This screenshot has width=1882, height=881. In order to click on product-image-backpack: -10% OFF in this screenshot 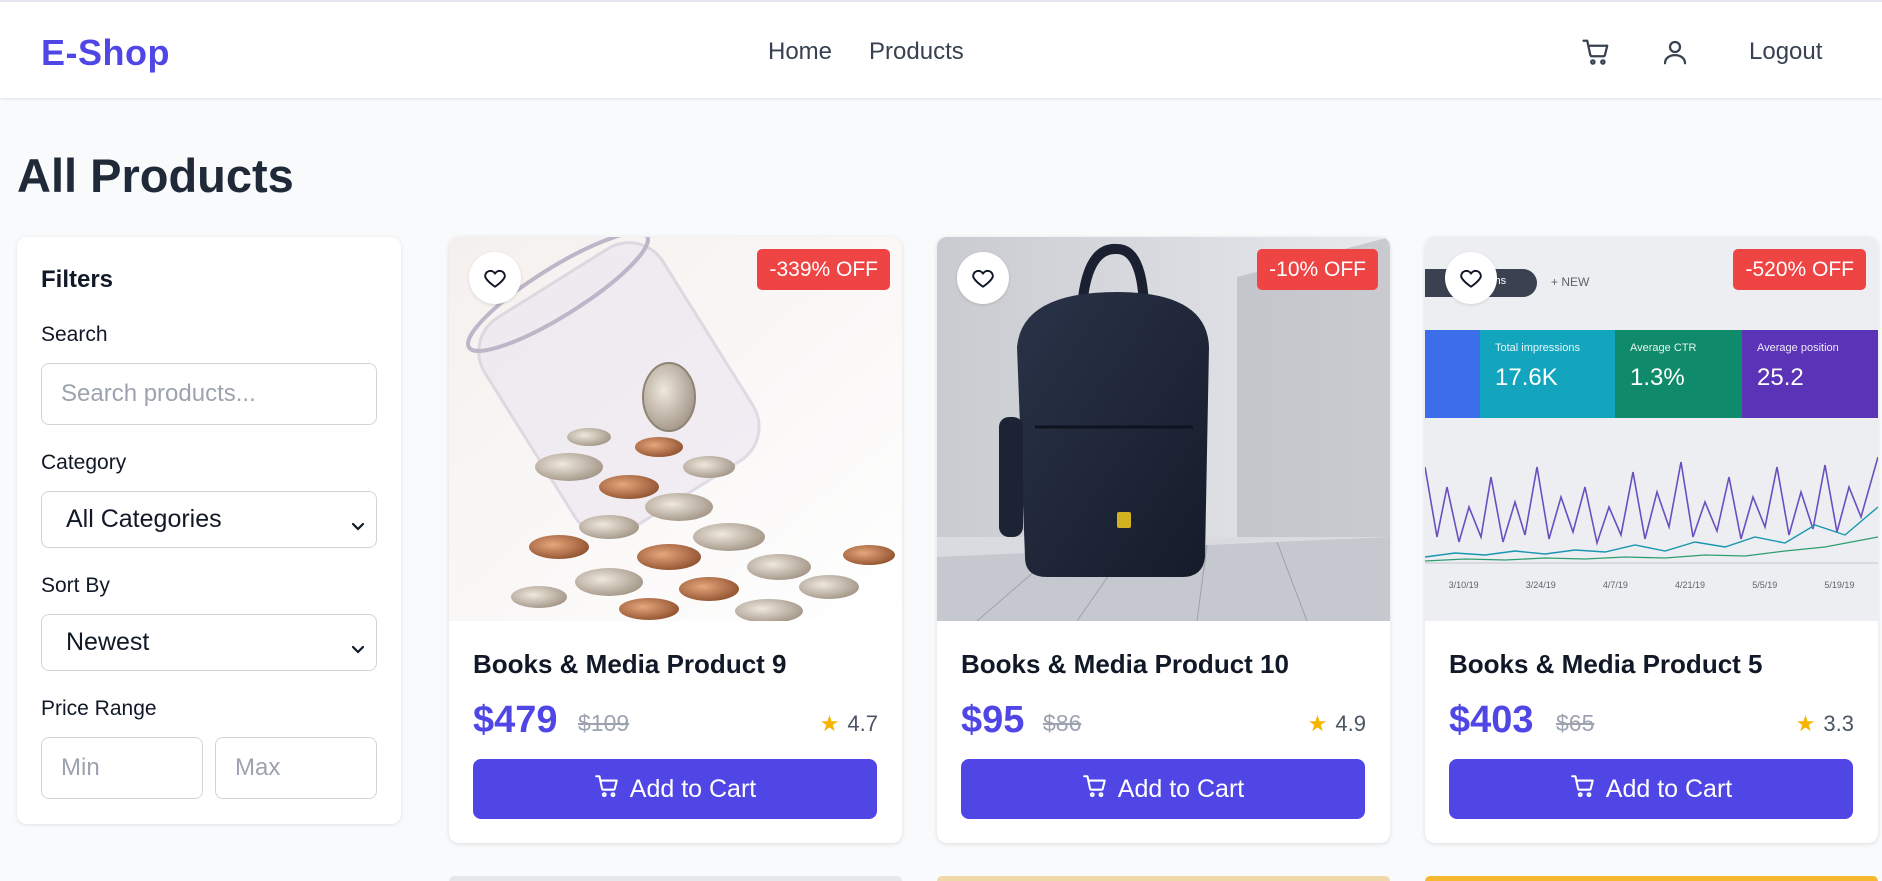, I will do `click(1163, 429)`.